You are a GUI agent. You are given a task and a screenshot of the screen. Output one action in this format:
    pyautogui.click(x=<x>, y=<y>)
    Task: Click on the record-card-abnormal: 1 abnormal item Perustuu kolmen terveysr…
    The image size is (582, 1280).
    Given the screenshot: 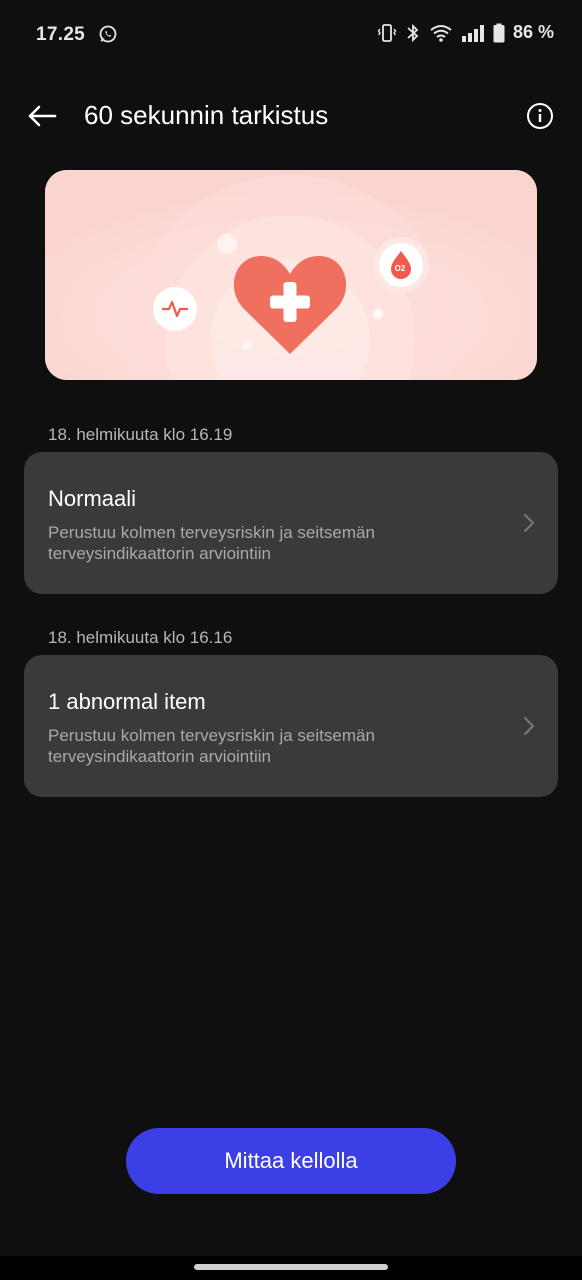 What is the action you would take?
    pyautogui.click(x=291, y=726)
    